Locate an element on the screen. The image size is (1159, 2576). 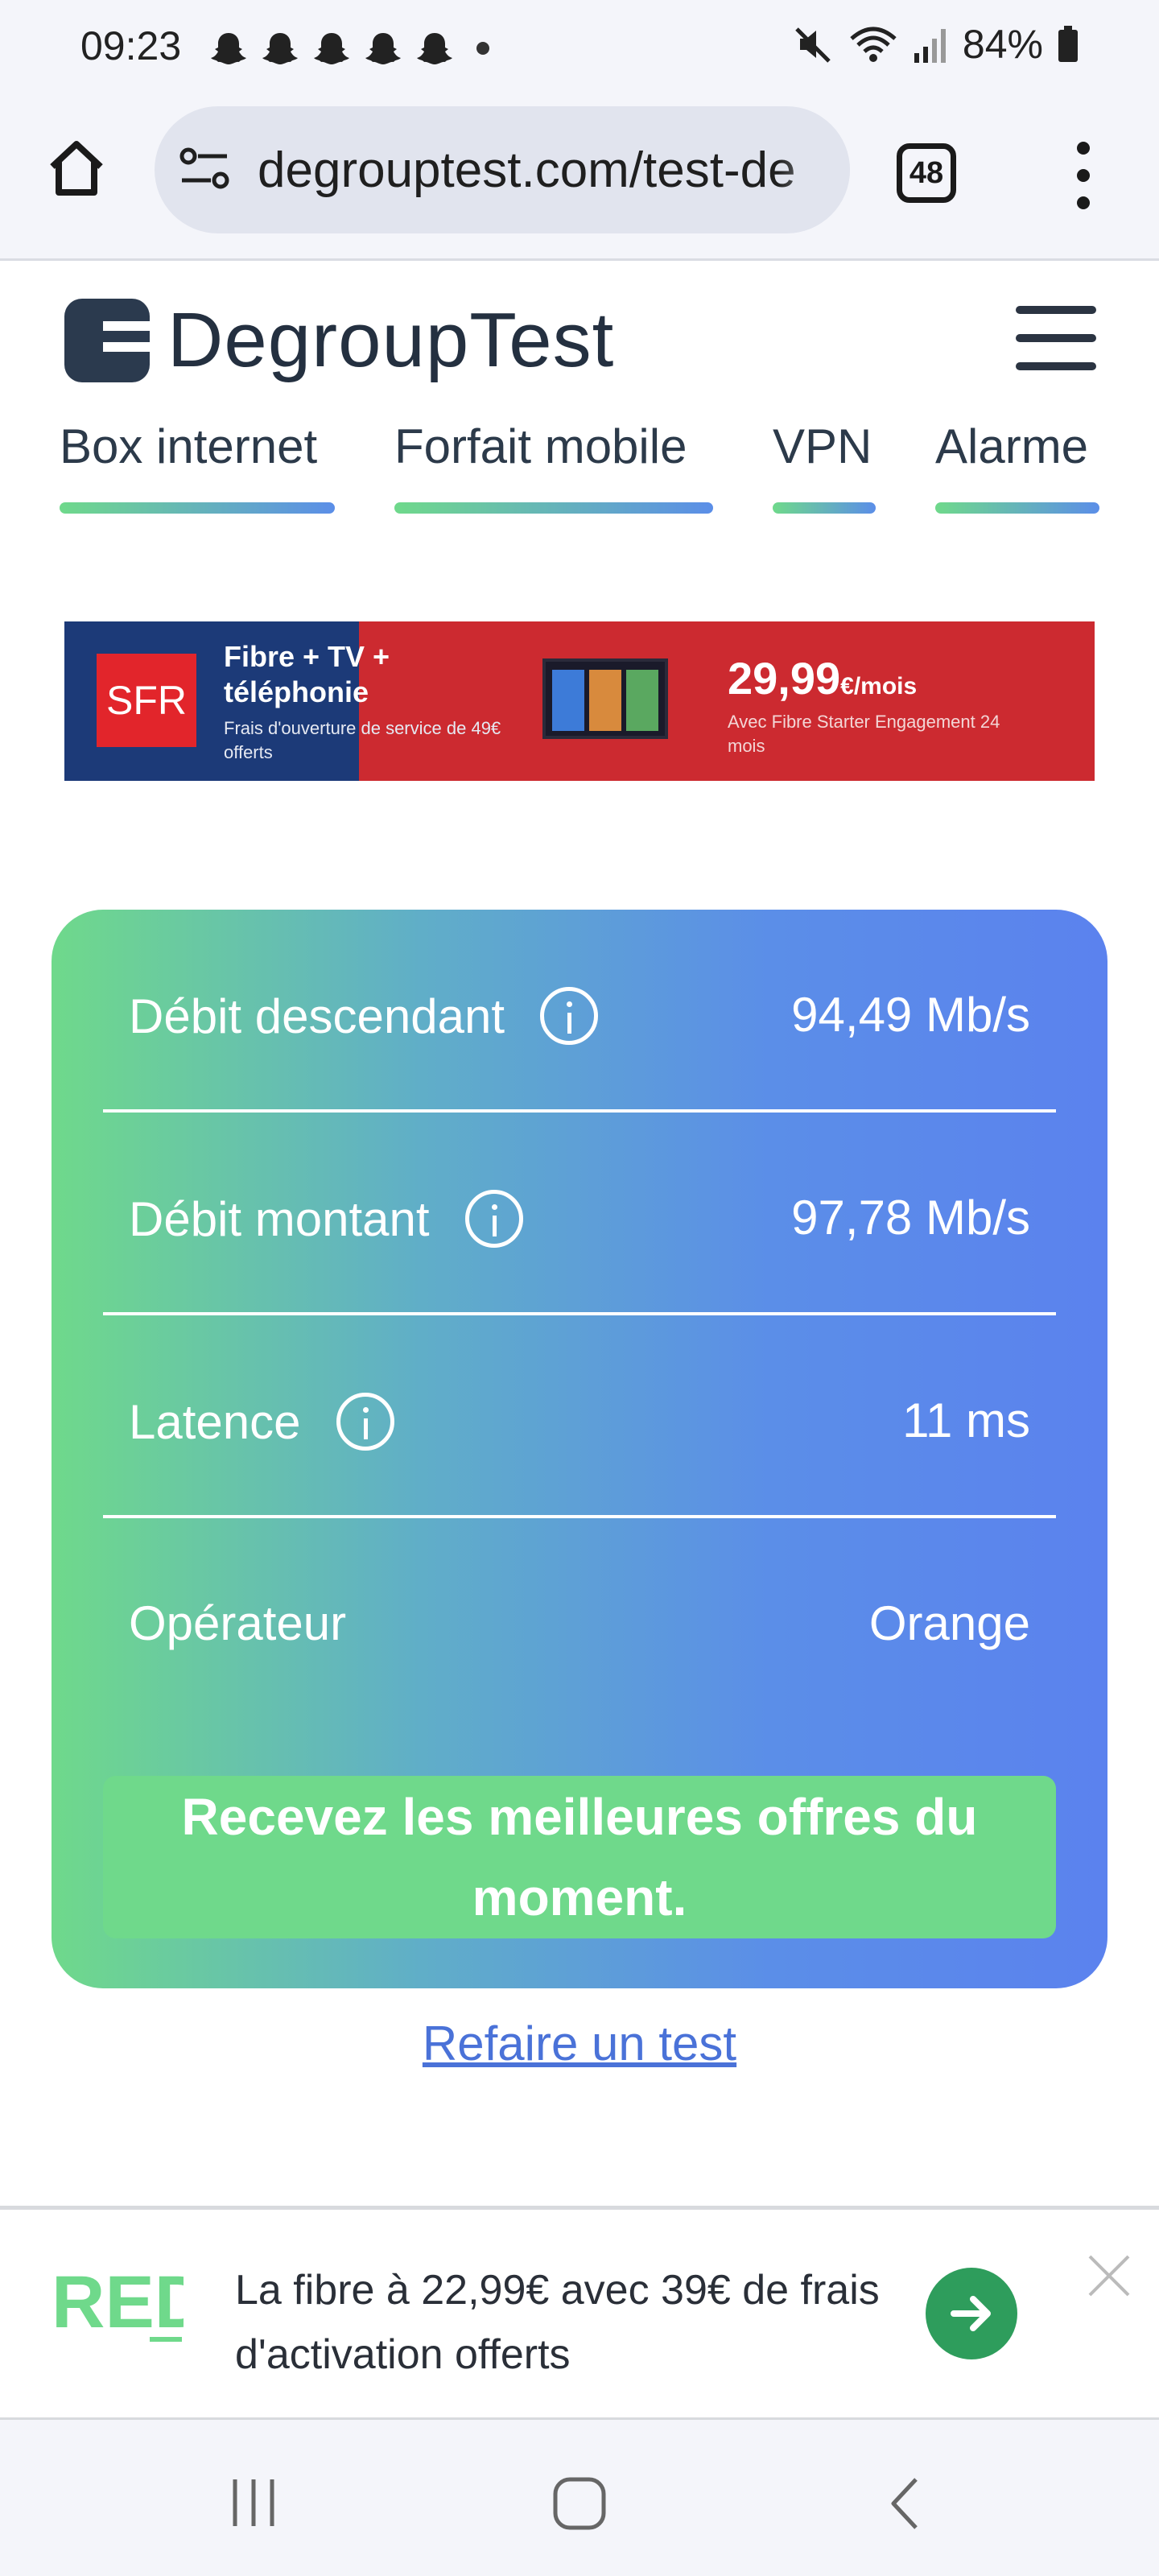
nav-item-alarme: Alarme is located at coordinates (1017, 467).